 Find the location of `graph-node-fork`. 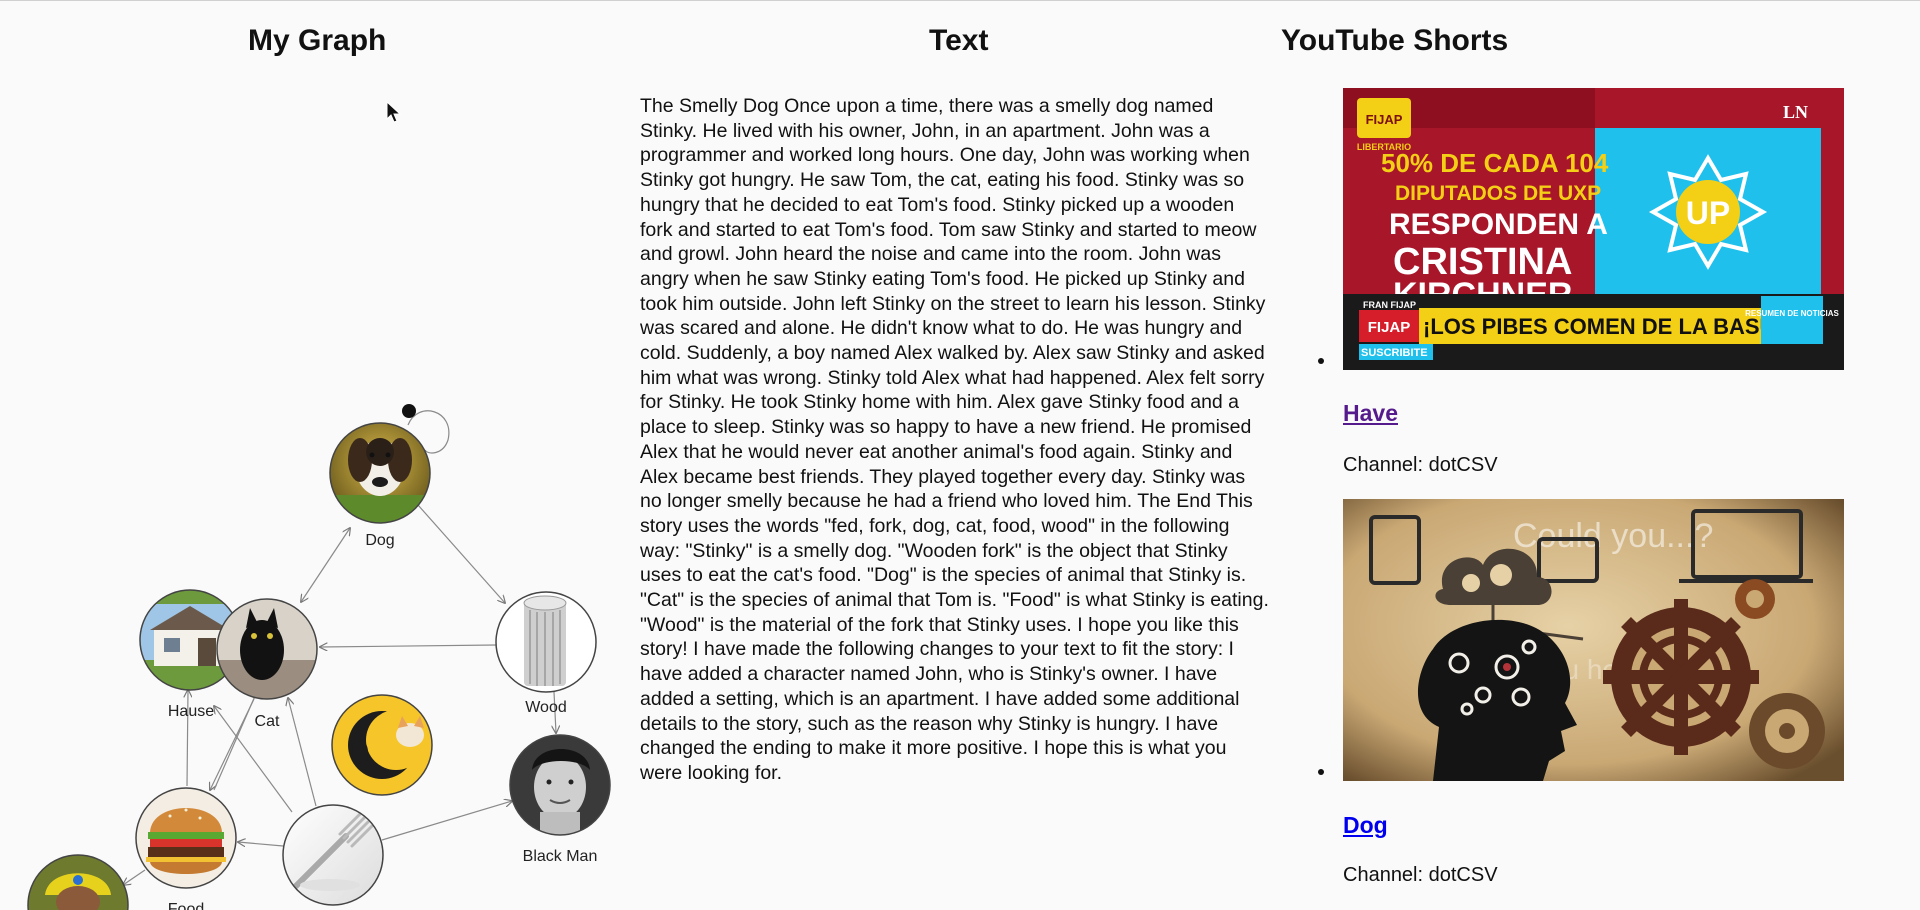

graph-node-fork is located at coordinates (333, 855).